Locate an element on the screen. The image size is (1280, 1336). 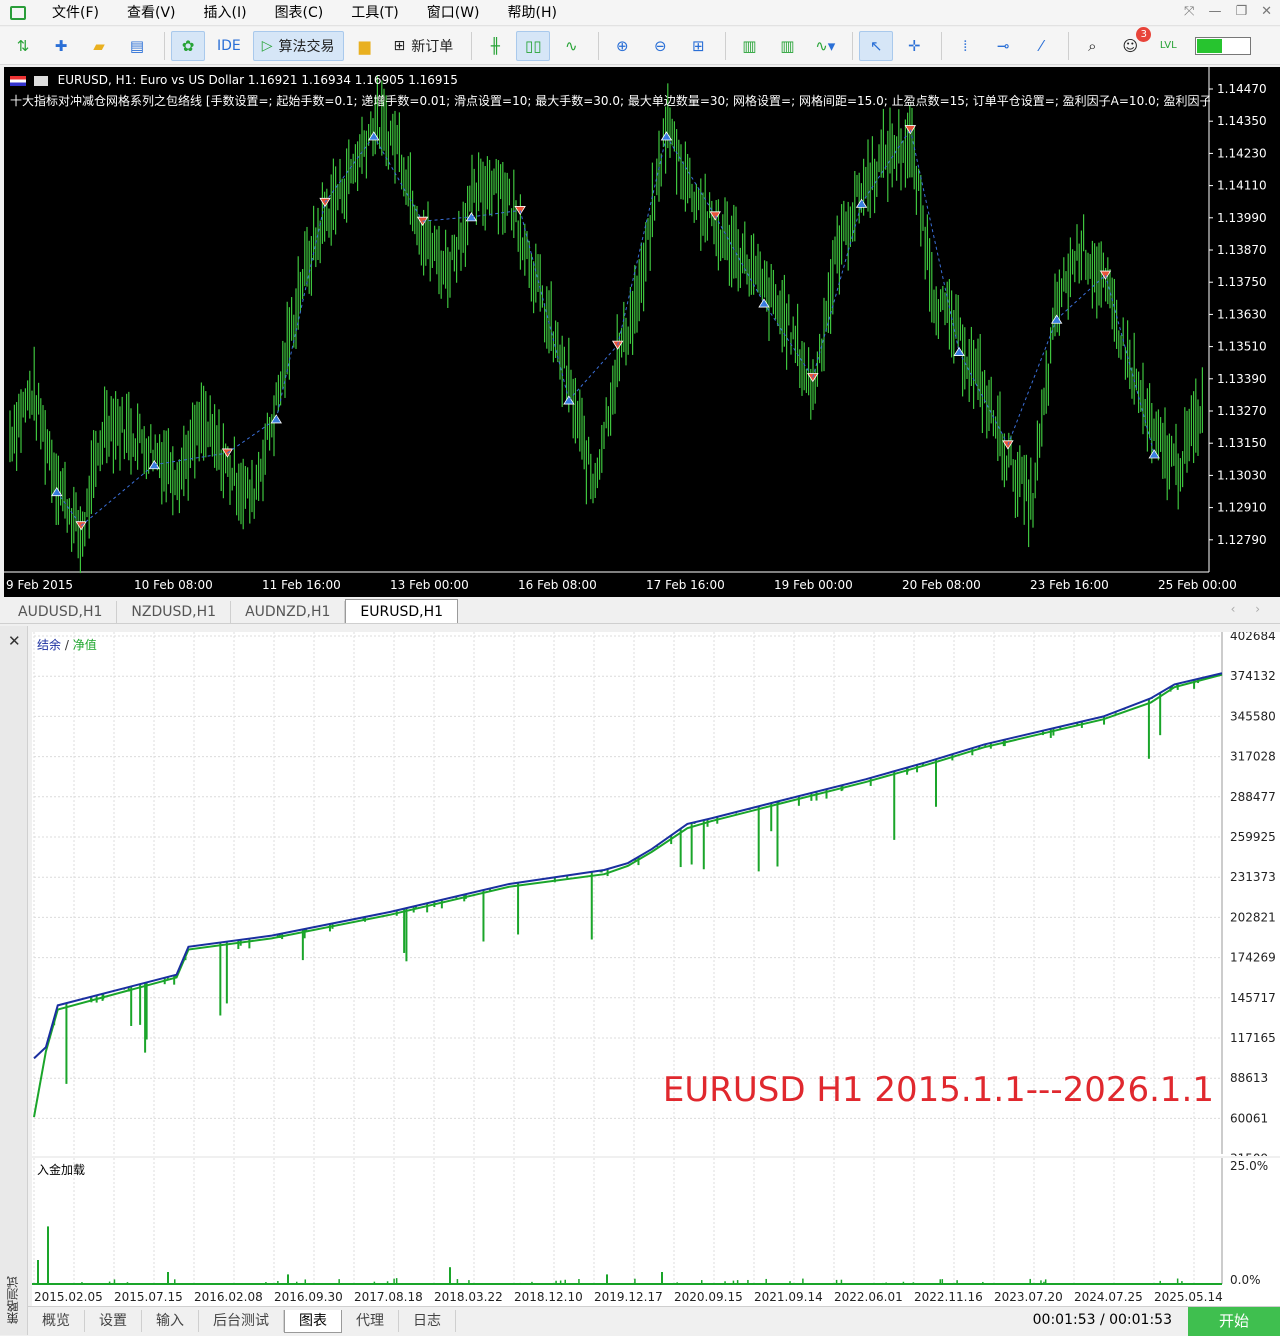
menu-view: 查看(V) is located at coordinates (151, 13).